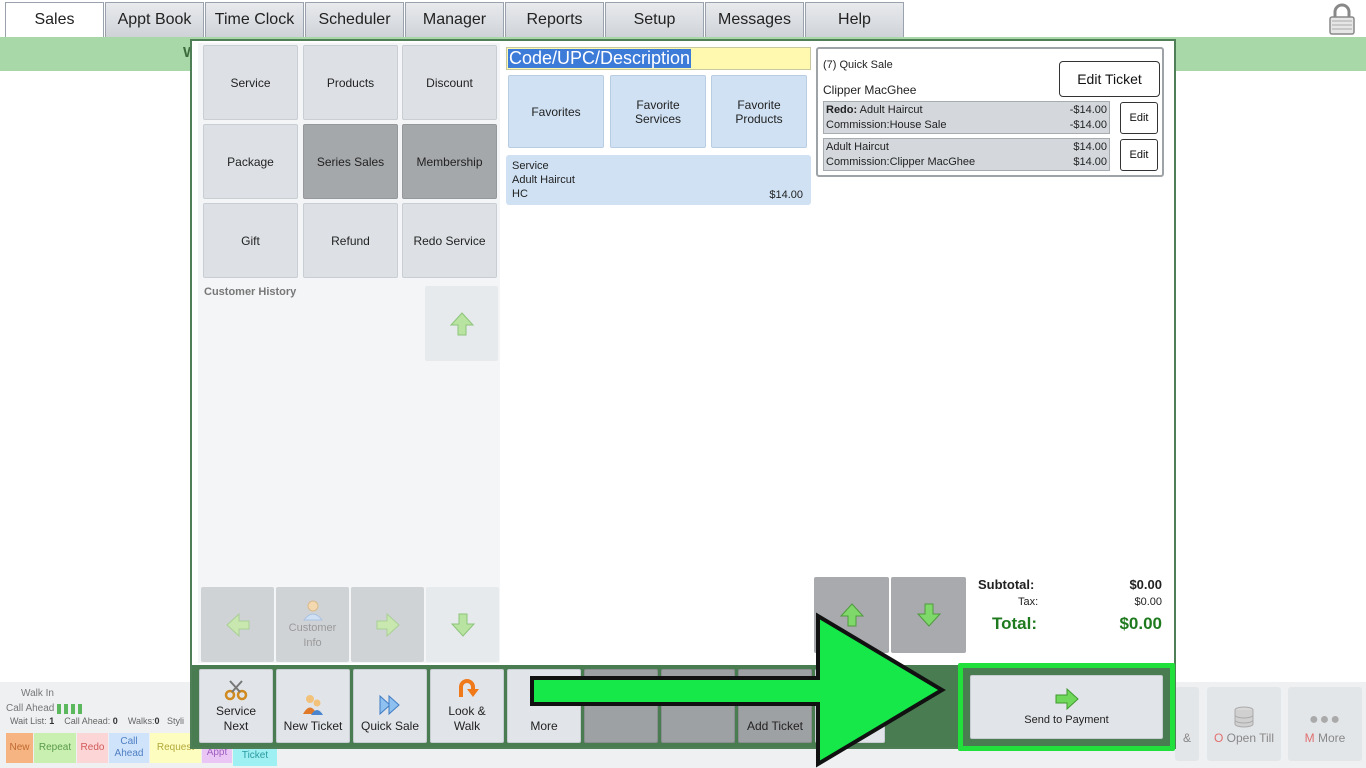 This screenshot has width=1366, height=768. What do you see at coordinates (1186, 738) in the screenshot?
I see `partial-label: &` at bounding box center [1186, 738].